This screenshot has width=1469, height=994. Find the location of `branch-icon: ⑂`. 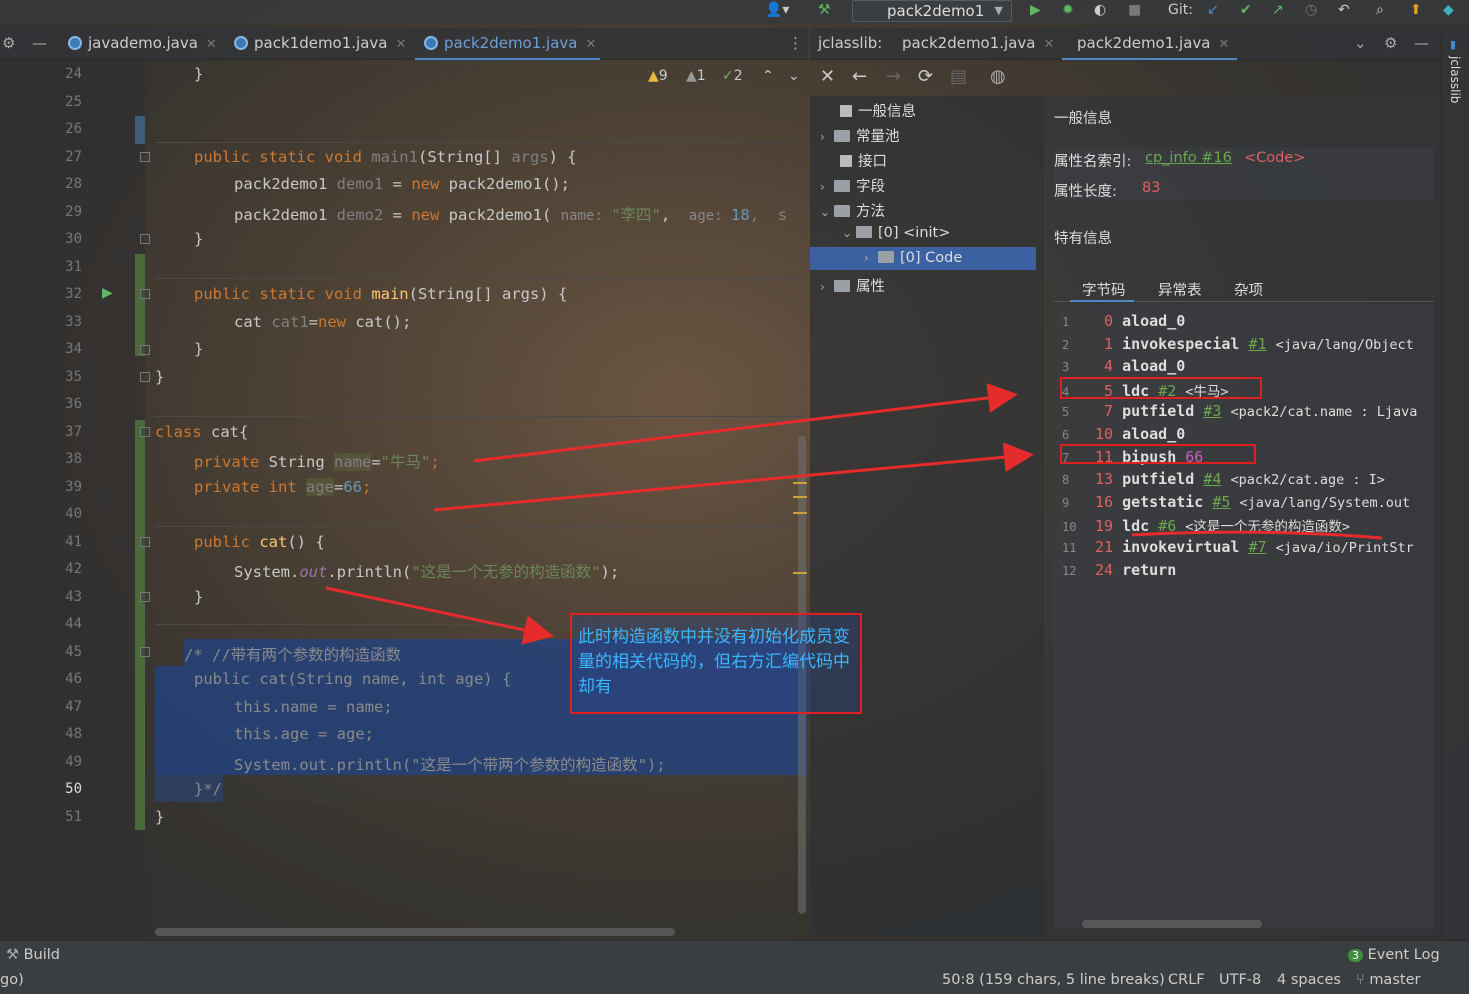

branch-icon: ⑂ is located at coordinates (1360, 980).